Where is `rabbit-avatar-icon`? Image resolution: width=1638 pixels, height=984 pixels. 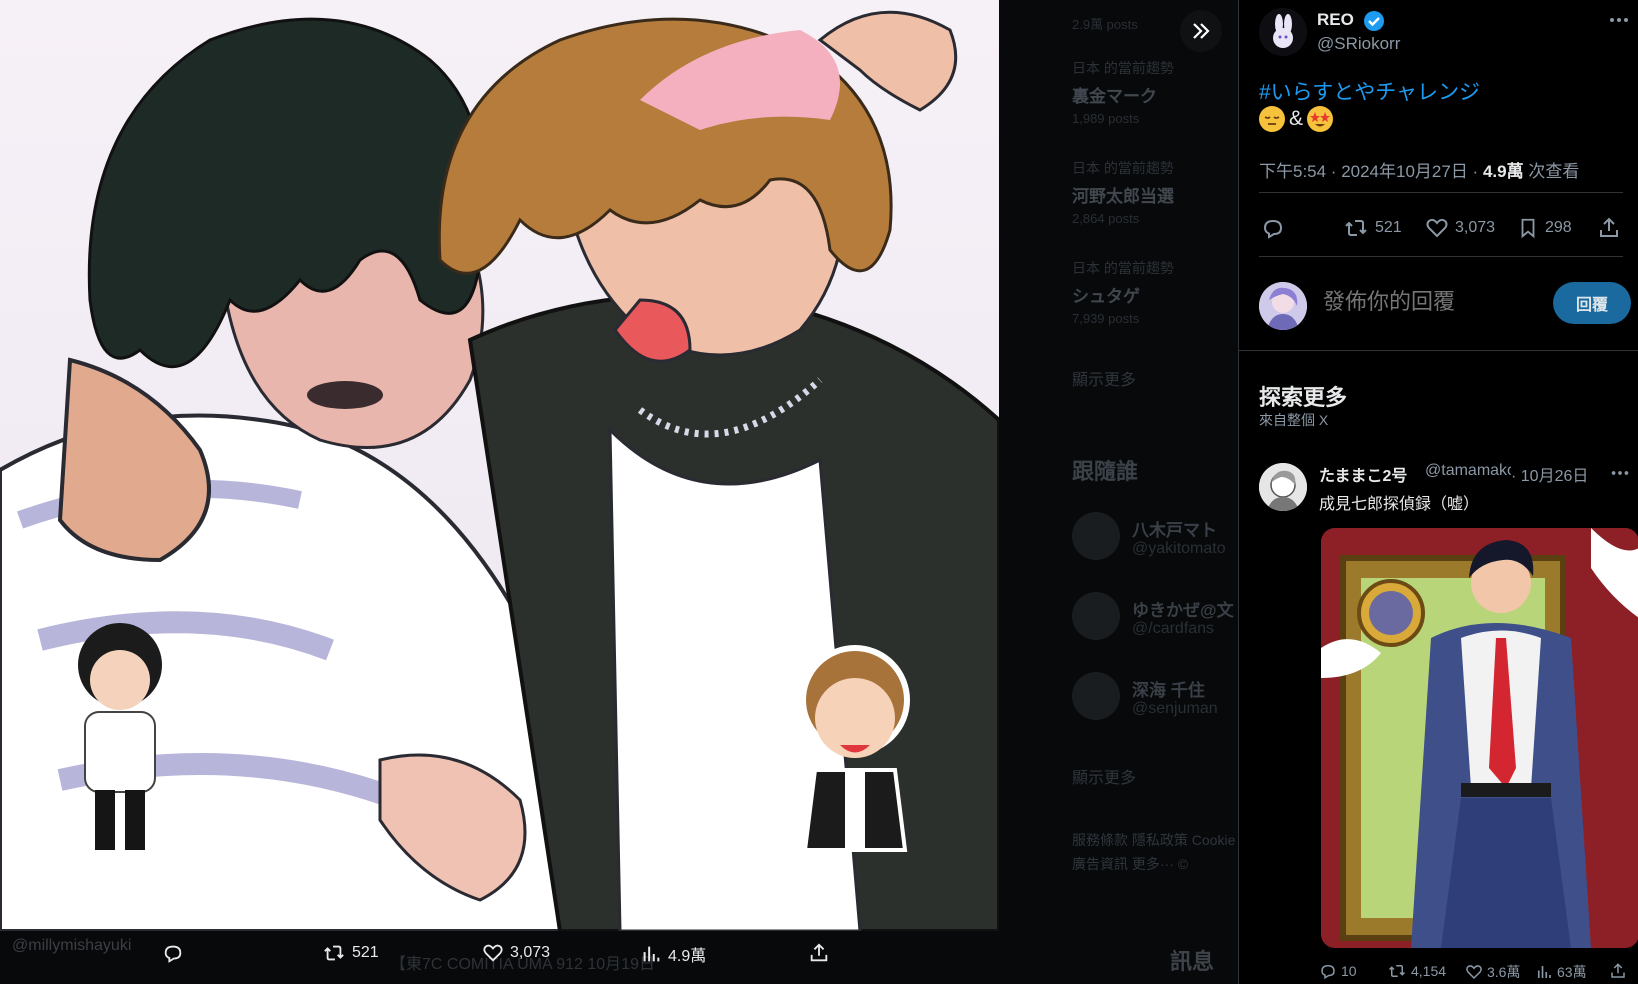
rabbit-avatar-icon is located at coordinates (1283, 32).